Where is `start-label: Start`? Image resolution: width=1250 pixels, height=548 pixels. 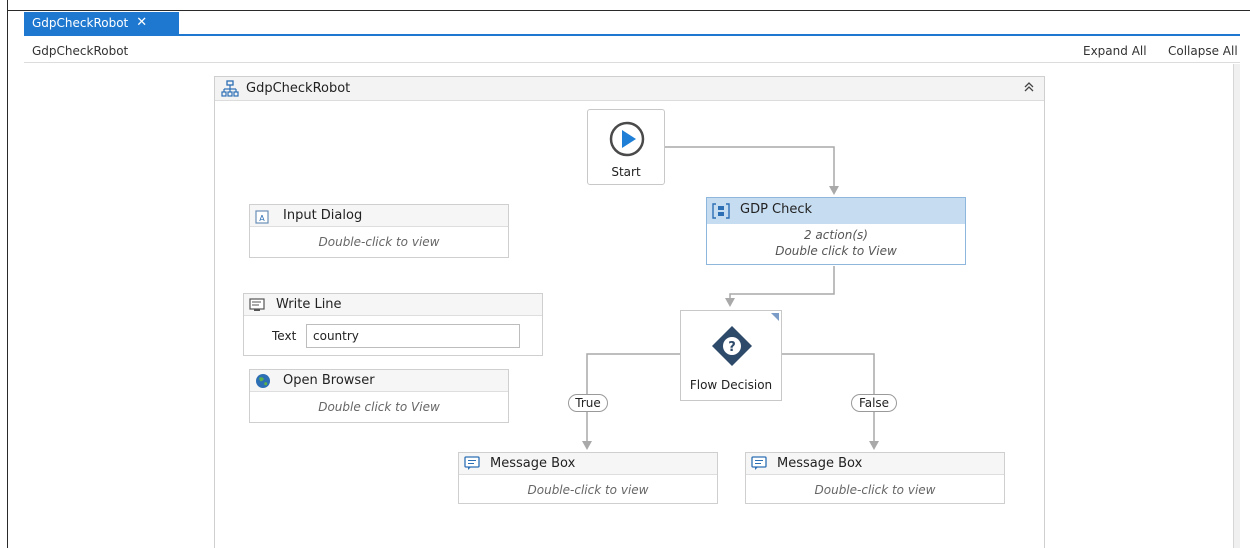 start-label: Start is located at coordinates (626, 172).